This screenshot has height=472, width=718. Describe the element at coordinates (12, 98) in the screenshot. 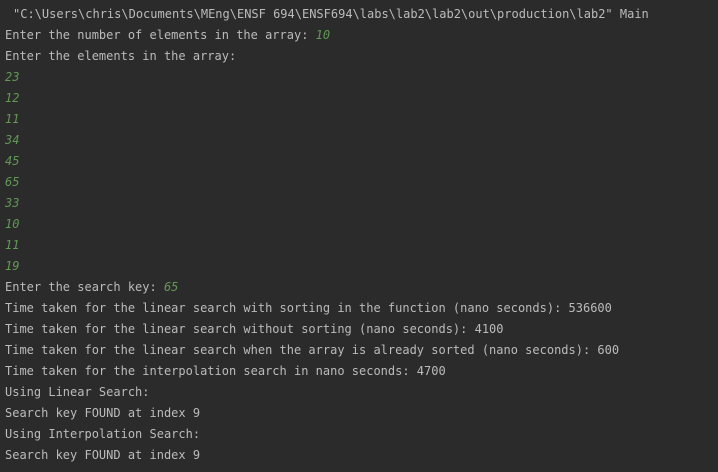

I see `input-element: 12` at that location.